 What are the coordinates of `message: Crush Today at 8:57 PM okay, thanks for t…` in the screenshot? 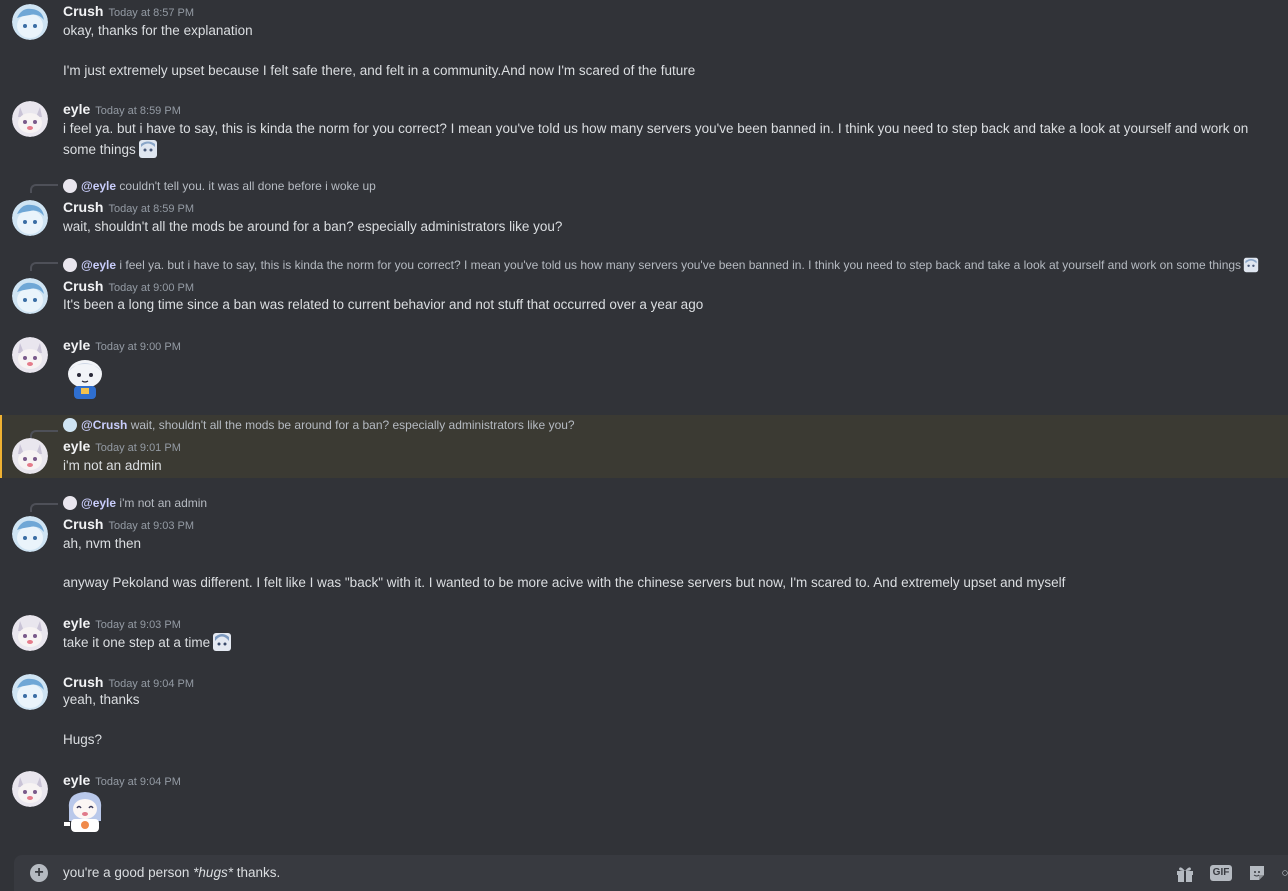 It's located at (644, 45).